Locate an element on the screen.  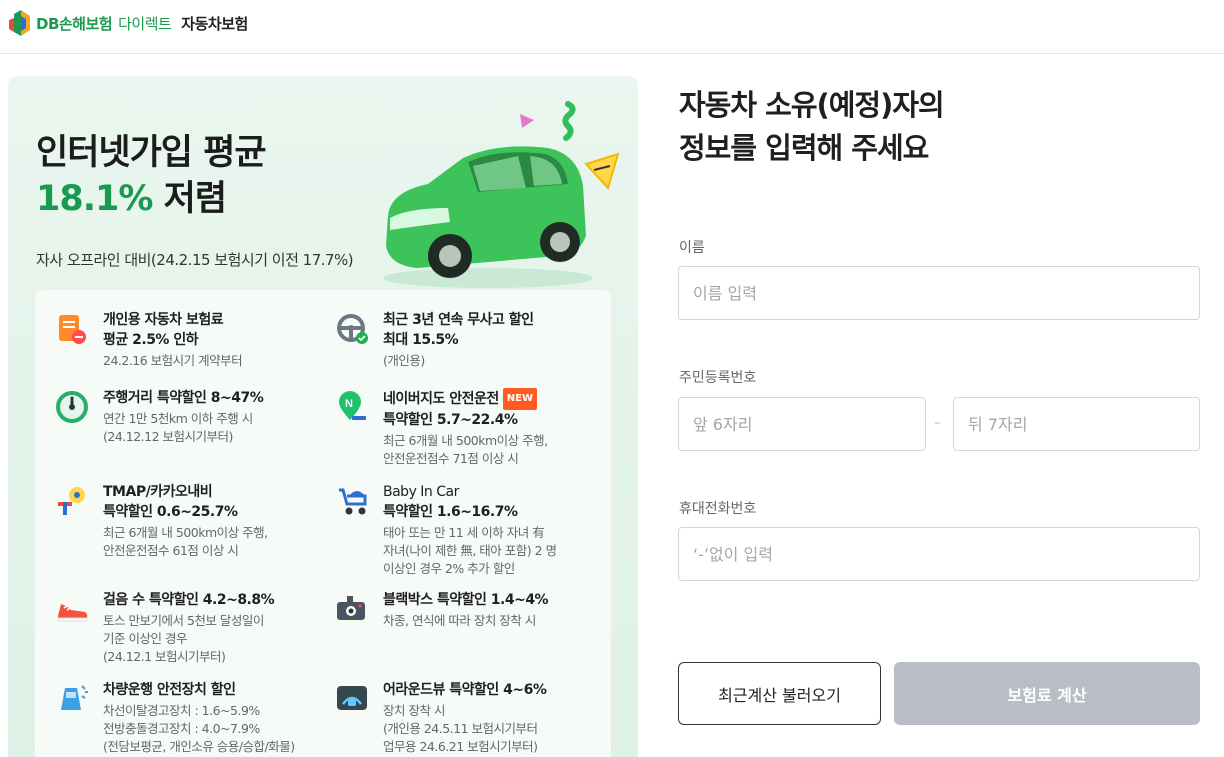
name-input is located at coordinates (939, 293).